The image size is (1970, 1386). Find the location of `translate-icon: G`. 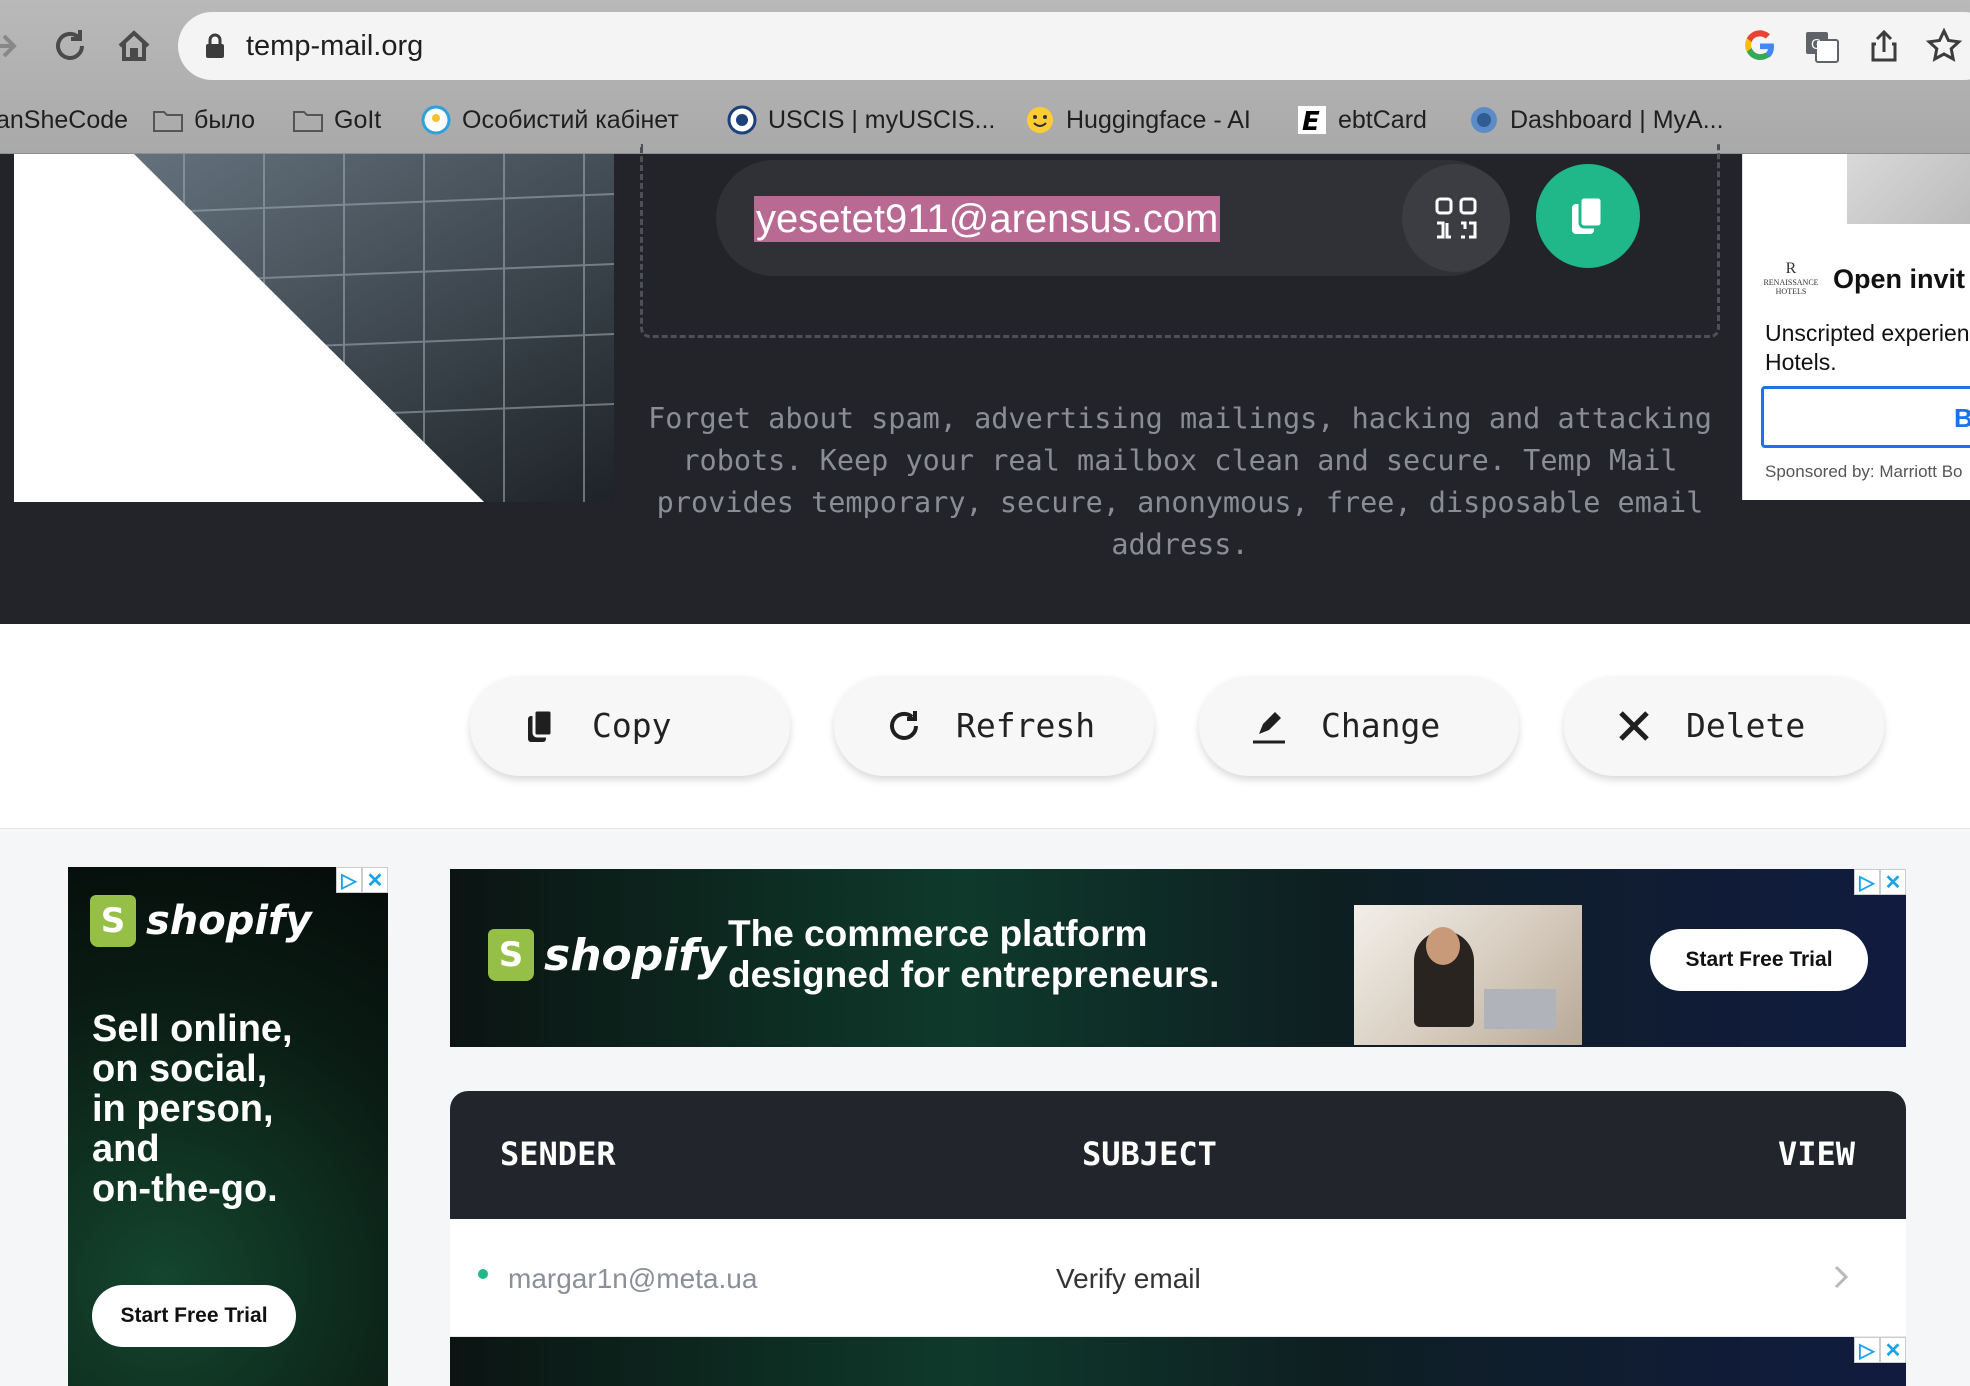

translate-icon: G is located at coordinates (1822, 46).